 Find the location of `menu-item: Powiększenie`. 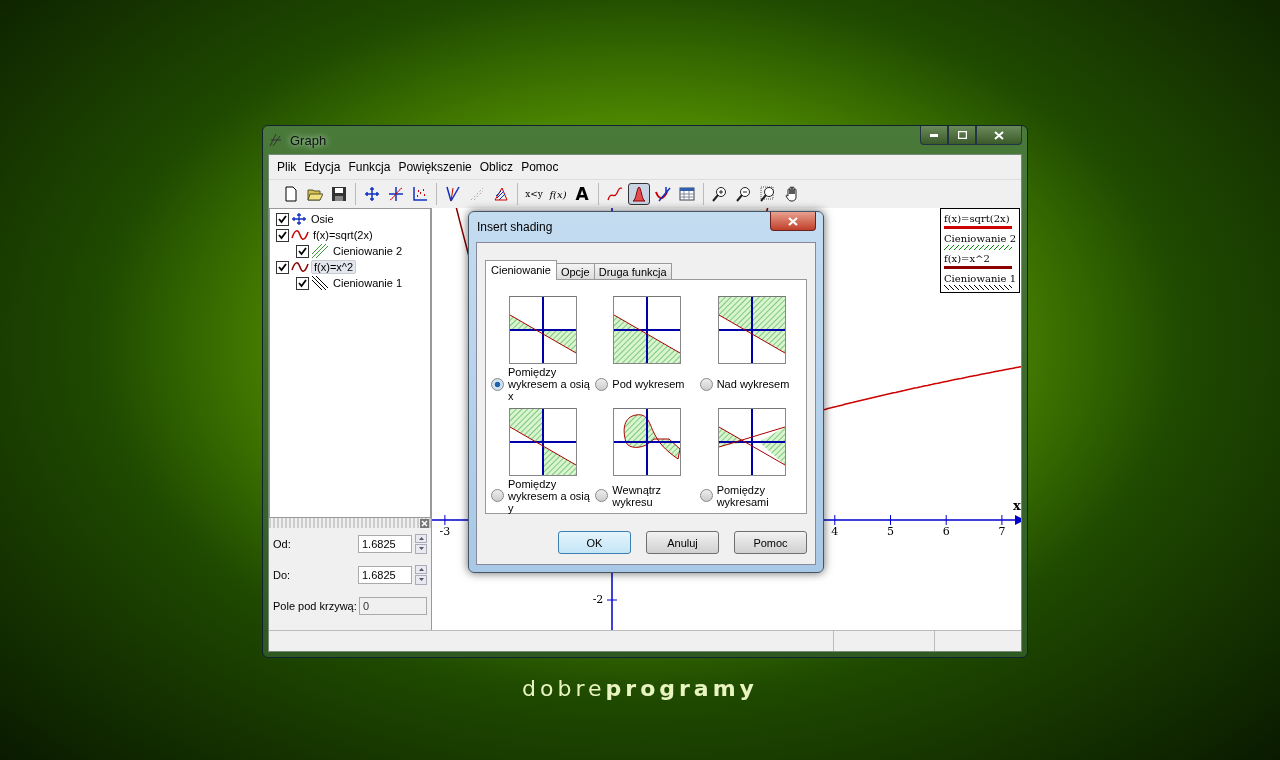

menu-item: Powiększenie is located at coordinates (435, 167).